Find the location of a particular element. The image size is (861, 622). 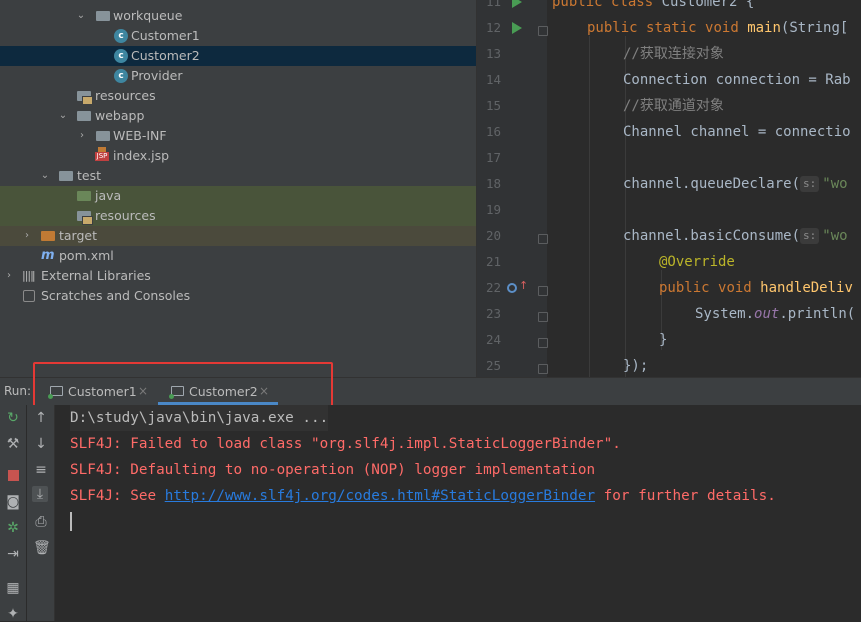

code-line-24: } is located at coordinates (663, 340).